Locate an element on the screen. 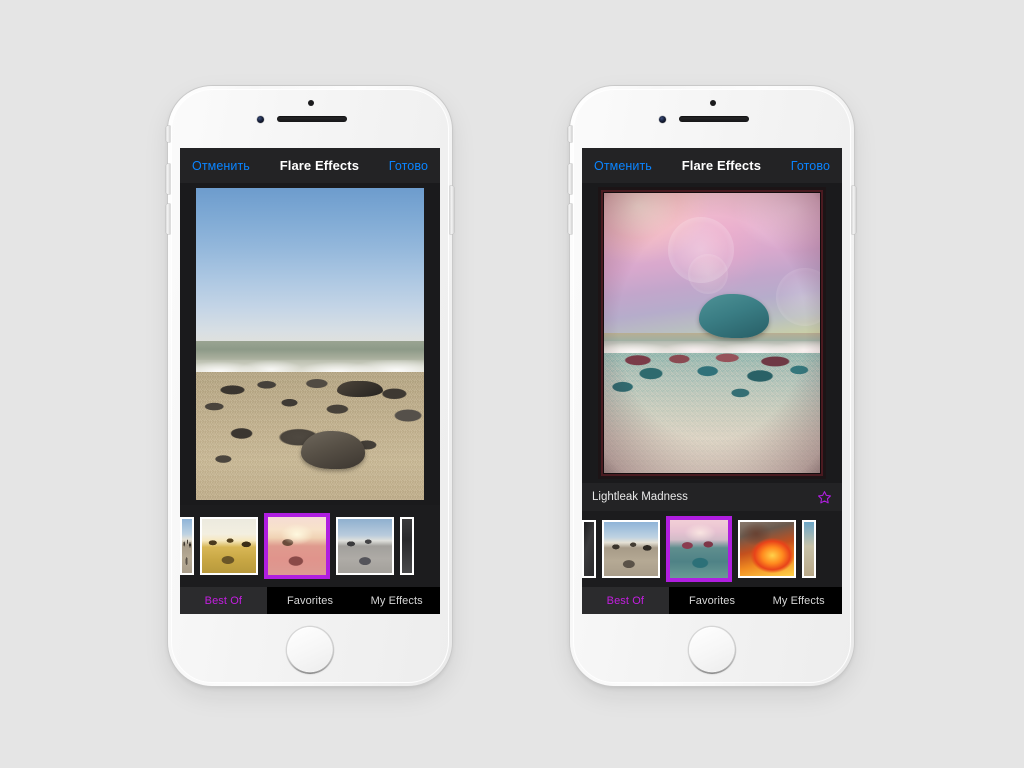  original-beach-photo is located at coordinates (310, 344).